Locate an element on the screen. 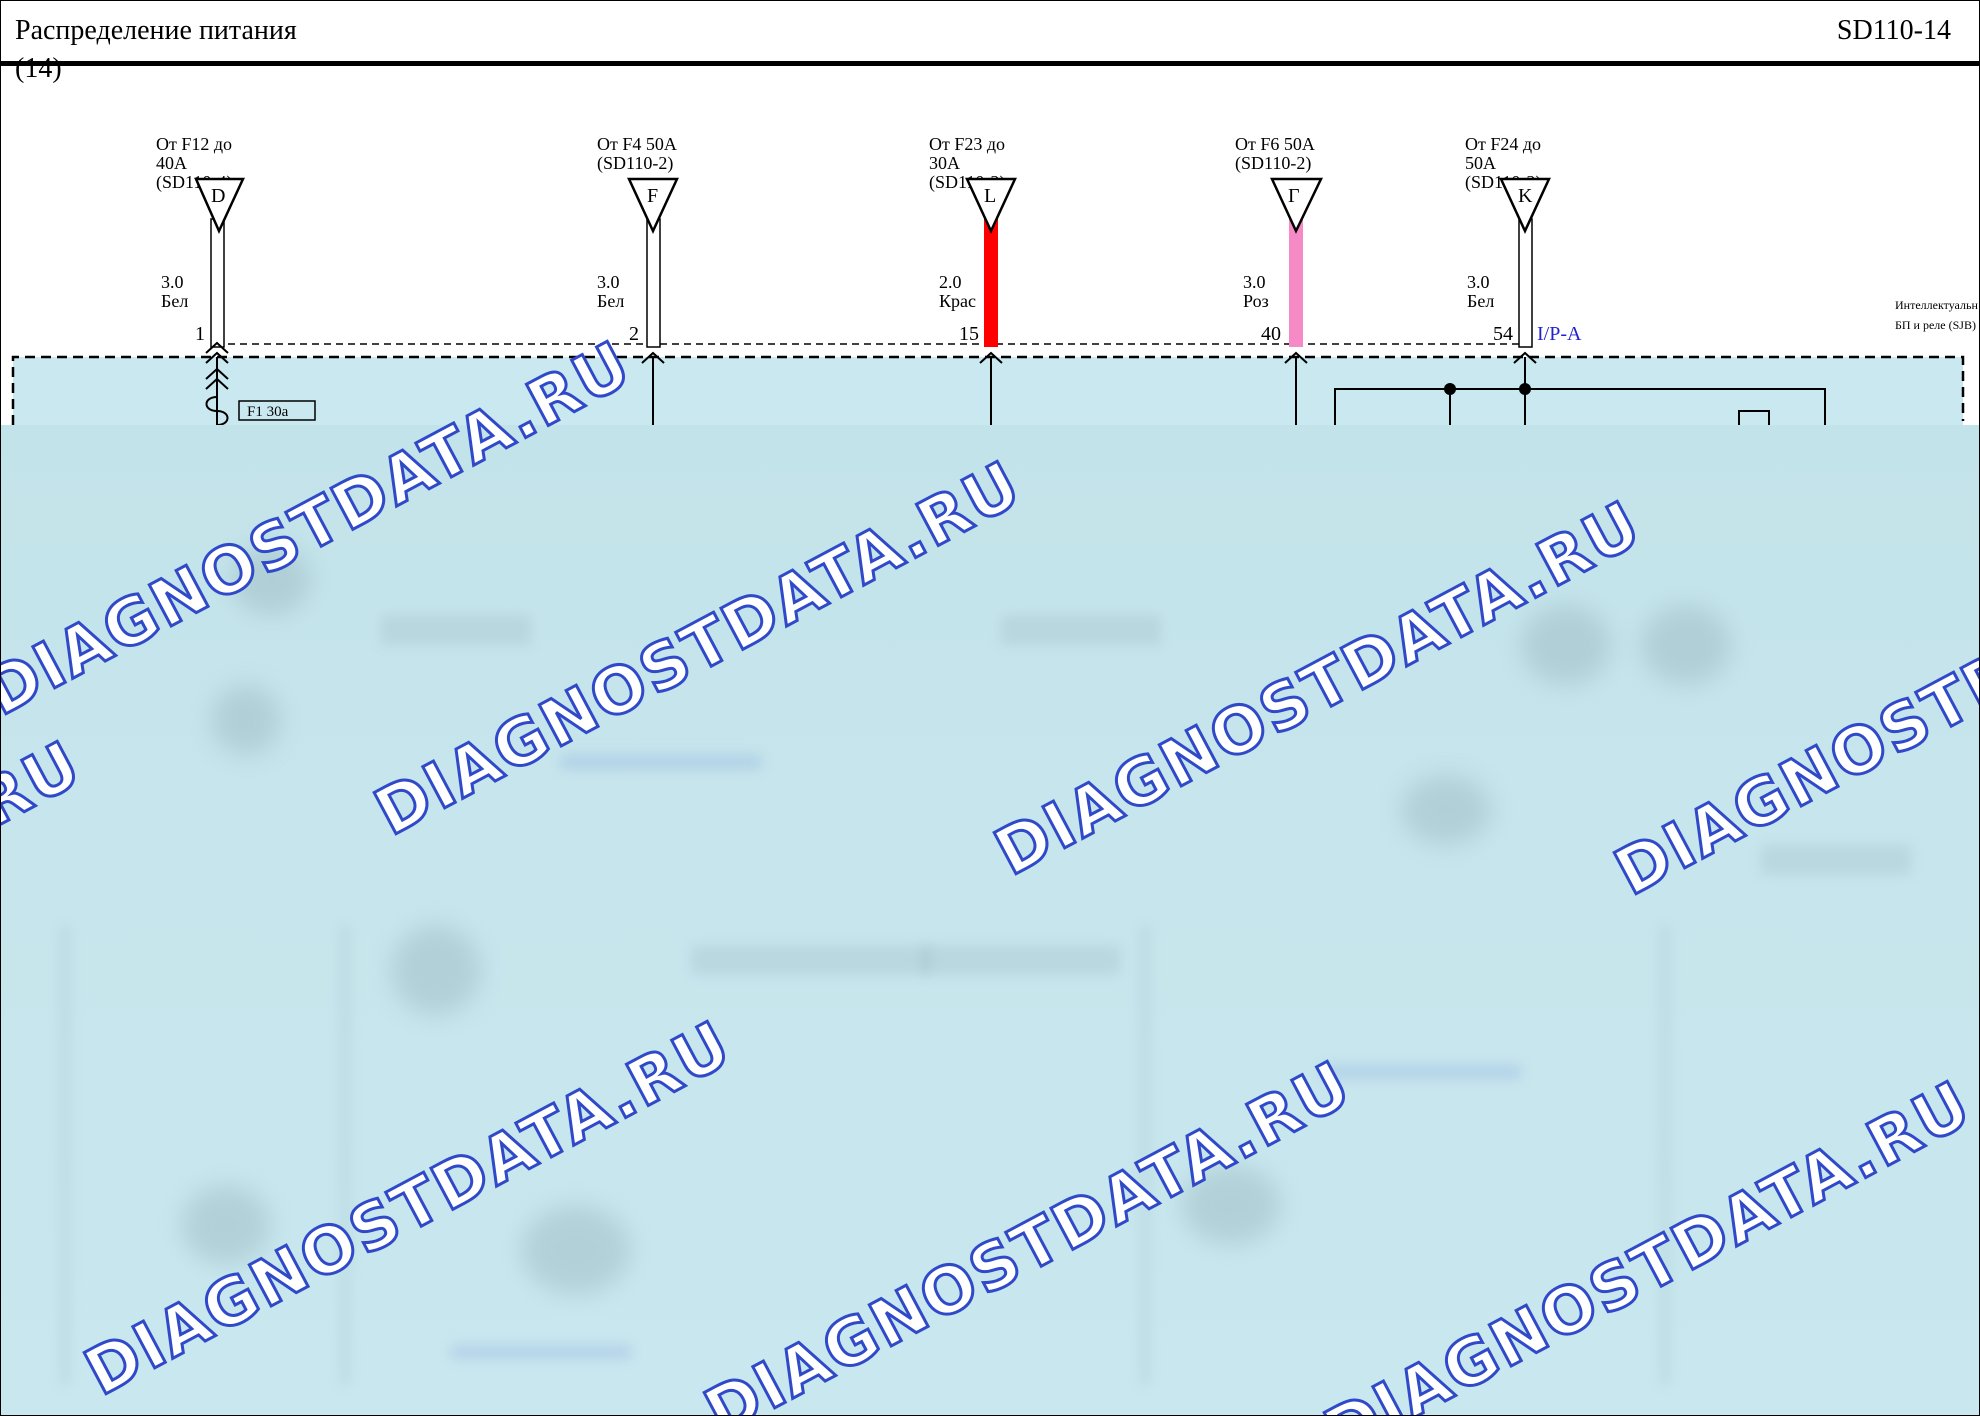  wire-spec: 2.0 Крас is located at coordinates (957, 291).